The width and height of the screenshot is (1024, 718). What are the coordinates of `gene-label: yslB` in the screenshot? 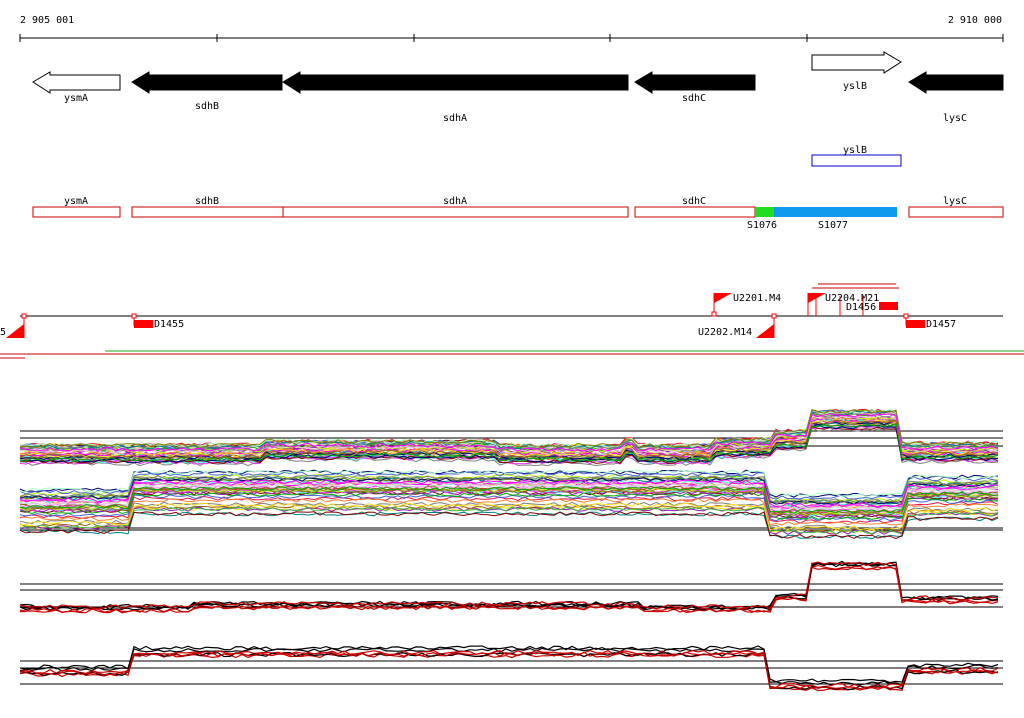 It's located at (855, 86).